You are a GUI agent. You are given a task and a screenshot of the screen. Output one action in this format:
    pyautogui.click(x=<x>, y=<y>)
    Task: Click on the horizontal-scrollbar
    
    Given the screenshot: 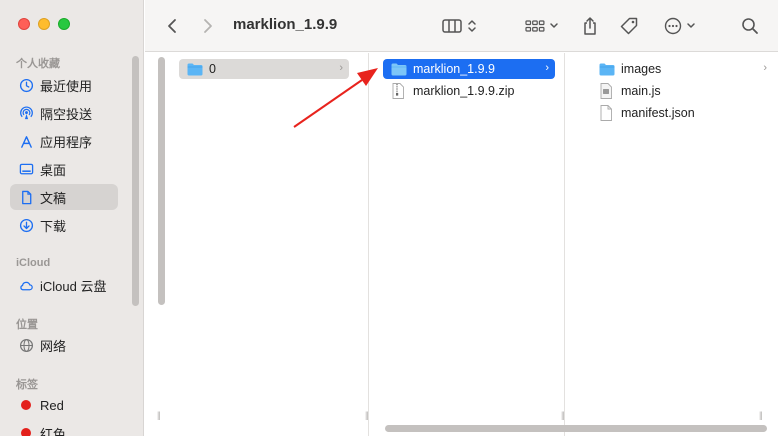 What is the action you would take?
    pyautogui.click(x=576, y=428)
    